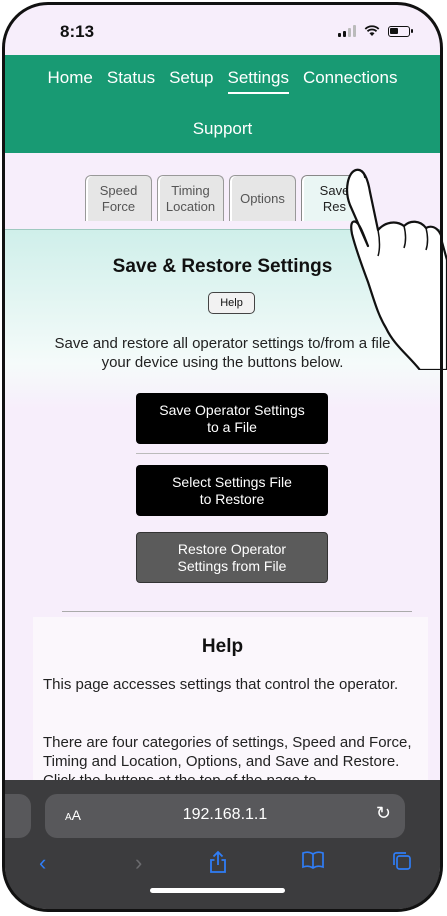  Describe the element at coordinates (218, 862) in the screenshot. I see `share-icon` at that location.